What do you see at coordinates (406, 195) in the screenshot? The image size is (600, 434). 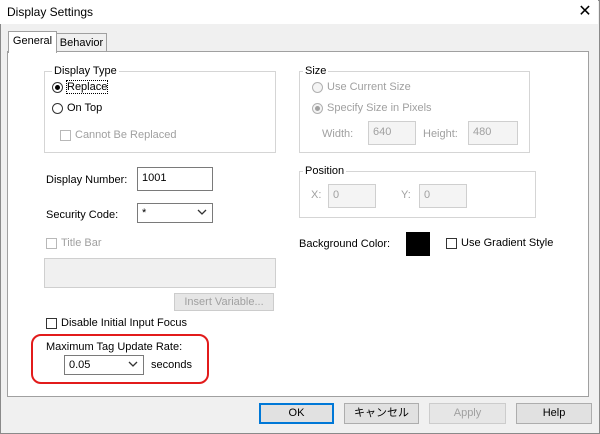 I see `y-label: Y:` at bounding box center [406, 195].